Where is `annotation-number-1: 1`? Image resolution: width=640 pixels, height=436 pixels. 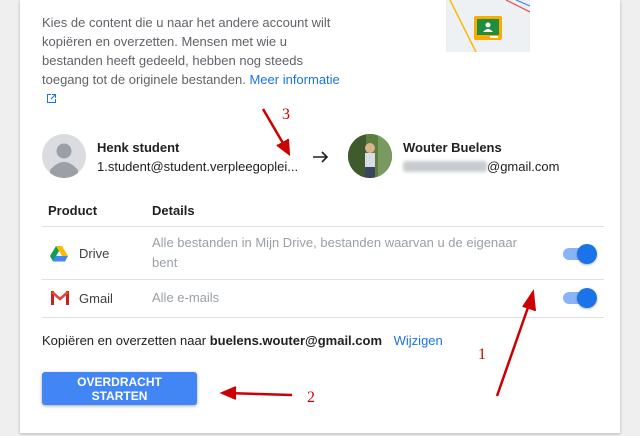 annotation-number-1: 1 is located at coordinates (482, 354).